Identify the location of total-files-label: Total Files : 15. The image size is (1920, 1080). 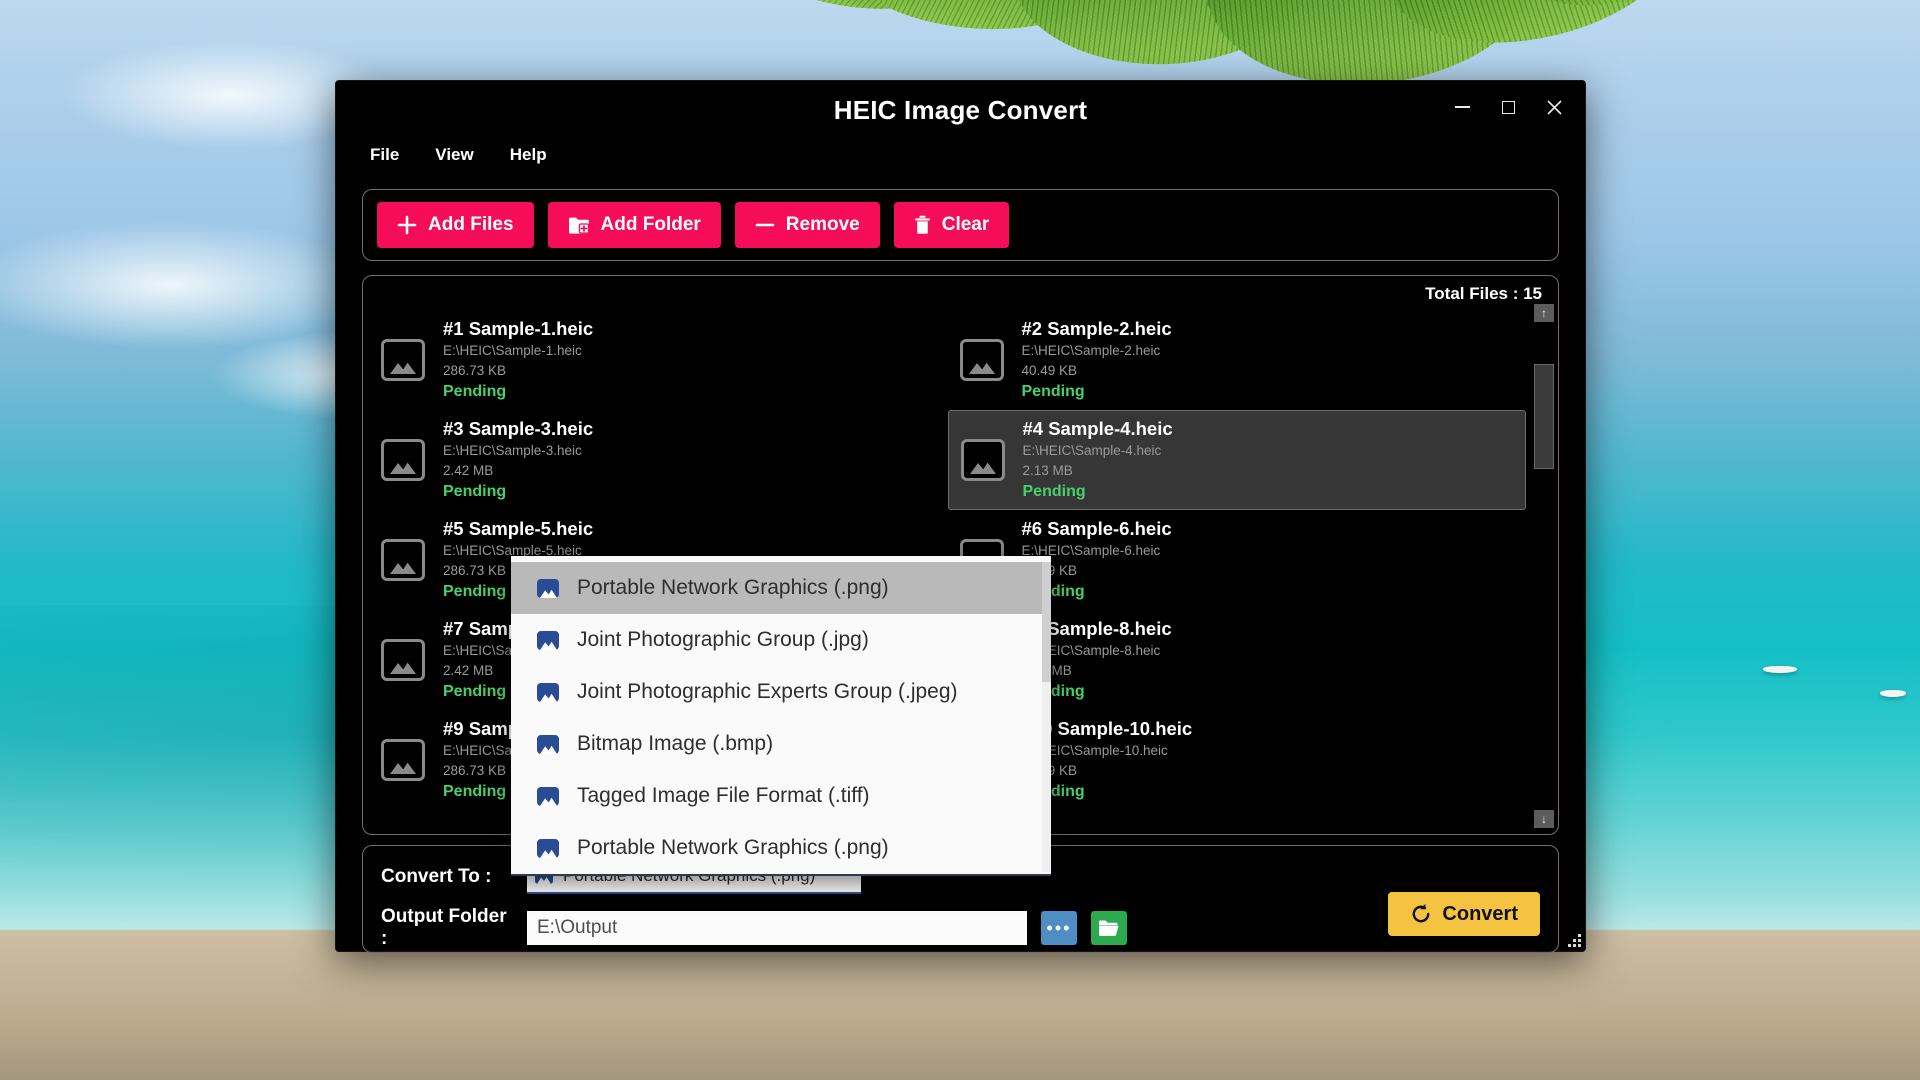
(1483, 293).